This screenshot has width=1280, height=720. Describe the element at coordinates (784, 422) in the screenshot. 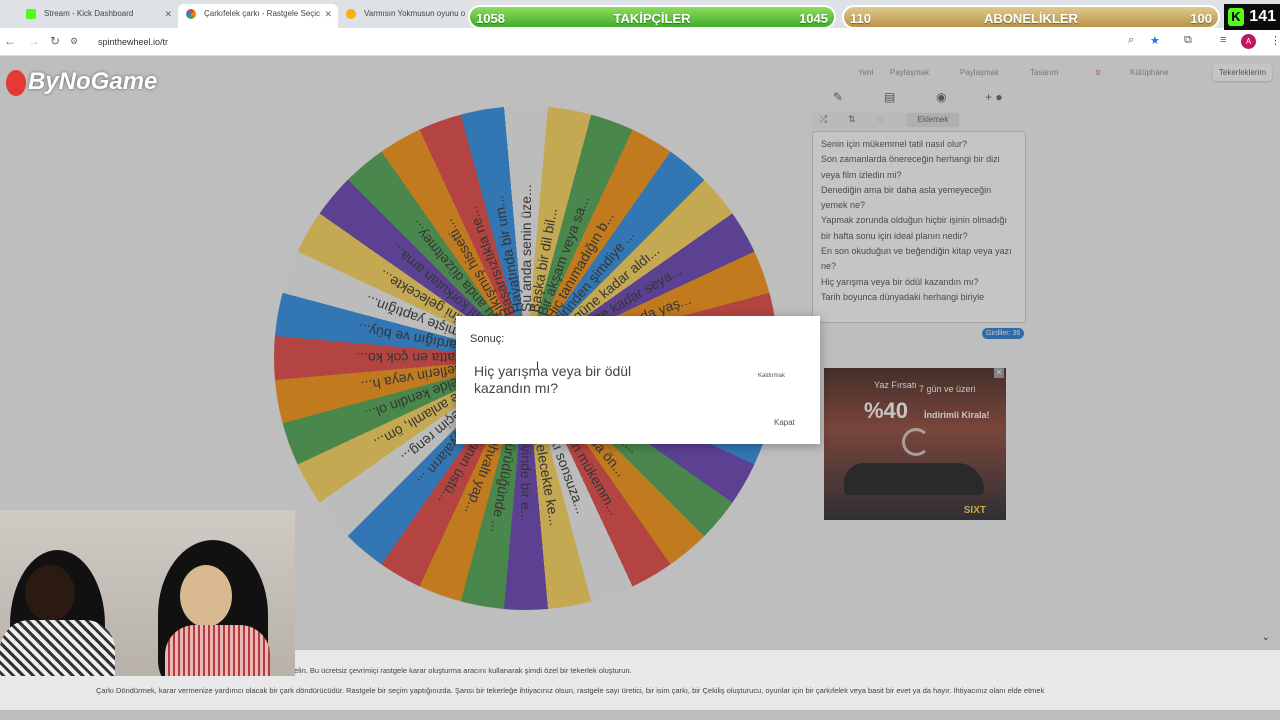

I see `close-button: Kapat` at that location.